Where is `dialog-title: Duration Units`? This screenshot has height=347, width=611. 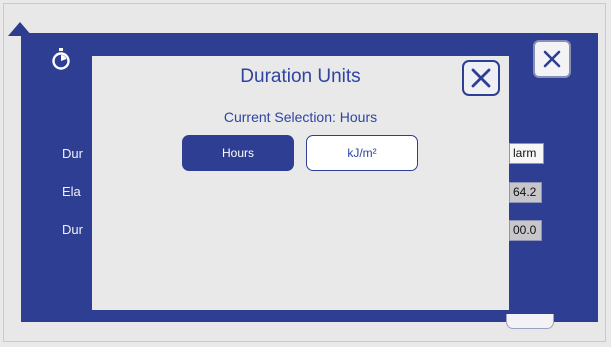 dialog-title: Duration Units is located at coordinates (300, 76).